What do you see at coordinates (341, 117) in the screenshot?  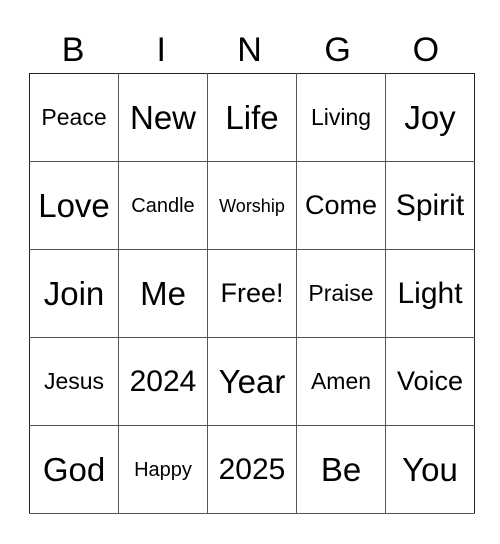 I see `bingo-cell: Living` at bounding box center [341, 117].